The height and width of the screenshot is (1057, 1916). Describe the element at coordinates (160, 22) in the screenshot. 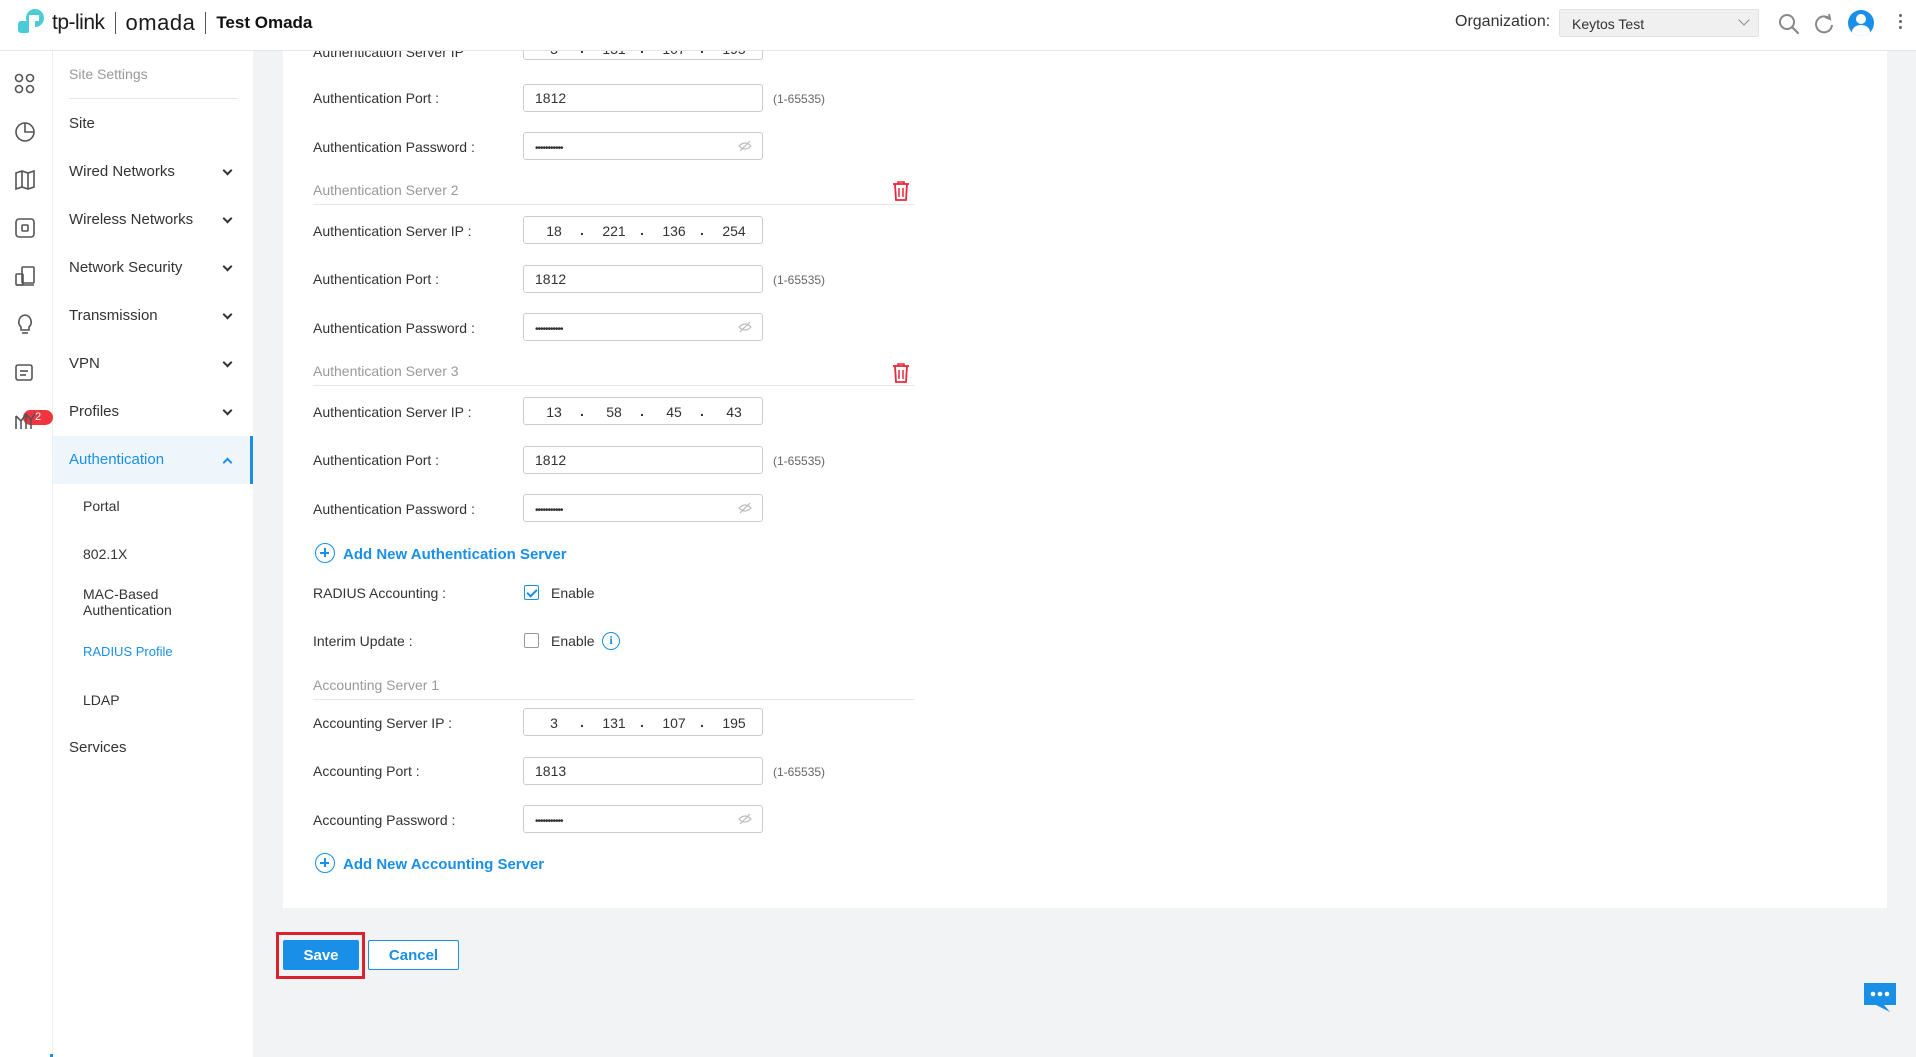

I see `product-name: omada` at that location.